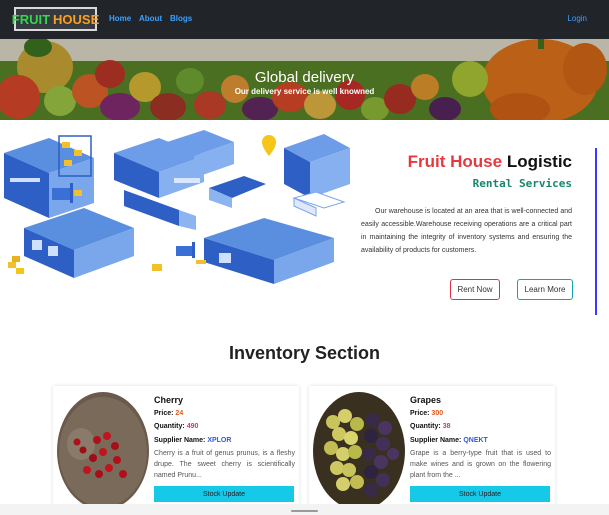 The width and height of the screenshot is (609, 515). What do you see at coordinates (192, 426) in the screenshot?
I see `quantity-value: 490` at bounding box center [192, 426].